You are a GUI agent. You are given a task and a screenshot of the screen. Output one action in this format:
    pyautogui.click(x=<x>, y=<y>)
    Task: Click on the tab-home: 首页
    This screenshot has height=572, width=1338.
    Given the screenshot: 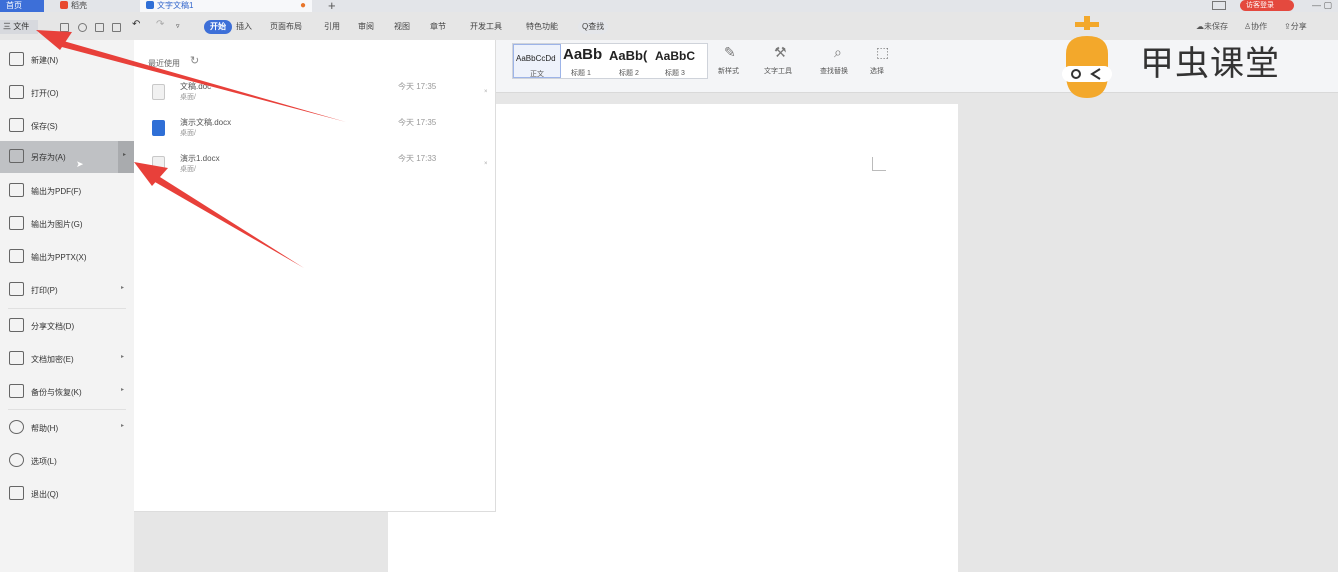 What is the action you would take?
    pyautogui.click(x=22, y=6)
    